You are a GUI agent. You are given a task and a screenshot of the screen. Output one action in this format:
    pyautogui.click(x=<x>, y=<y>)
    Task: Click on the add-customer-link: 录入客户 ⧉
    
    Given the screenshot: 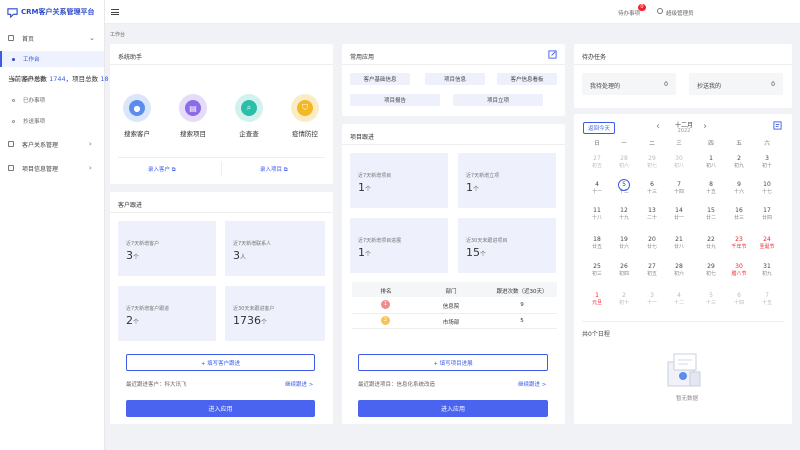 What is the action you would take?
    pyautogui.click(x=162, y=169)
    